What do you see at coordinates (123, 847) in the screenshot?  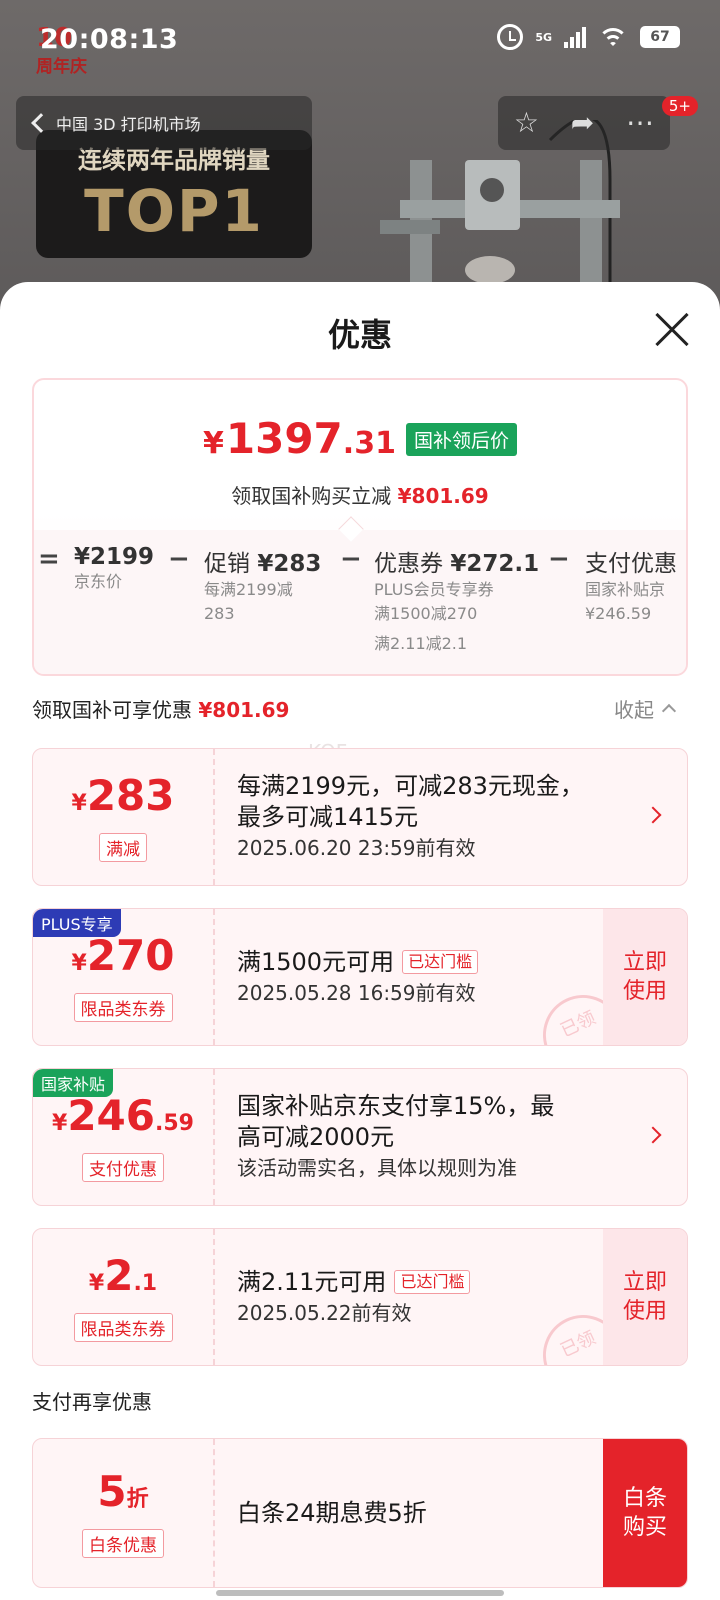 I see `coupon-type-badge: 满减` at bounding box center [123, 847].